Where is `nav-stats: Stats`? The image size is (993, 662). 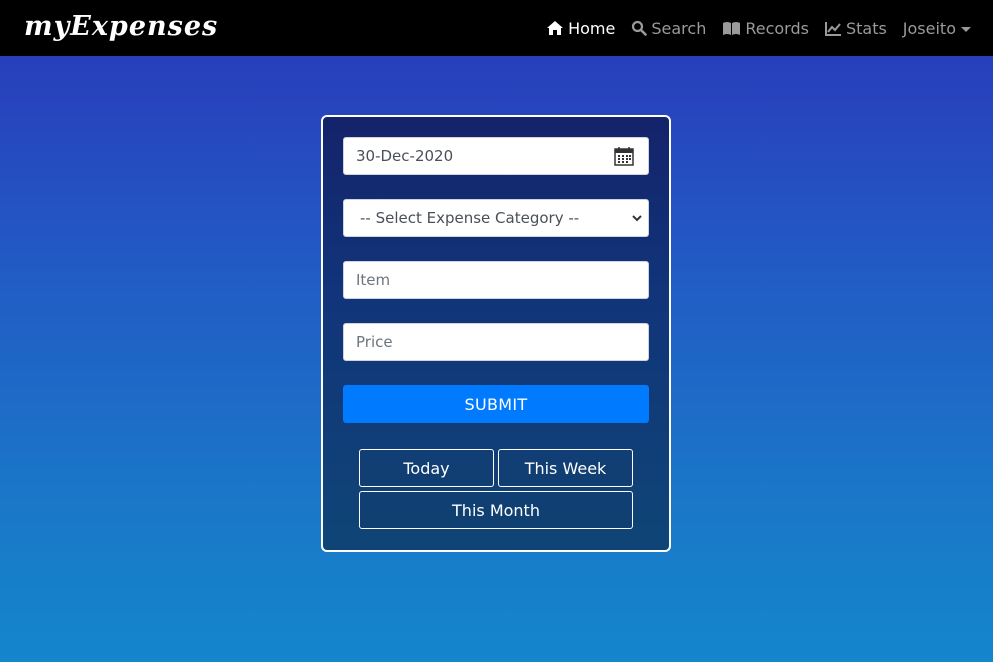 nav-stats: Stats is located at coordinates (855, 28).